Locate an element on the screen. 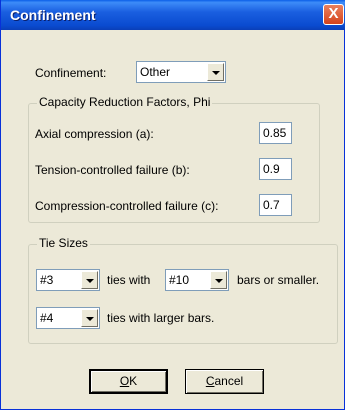 The width and height of the screenshot is (345, 410). confinement-select-value: Other is located at coordinates (155, 72).